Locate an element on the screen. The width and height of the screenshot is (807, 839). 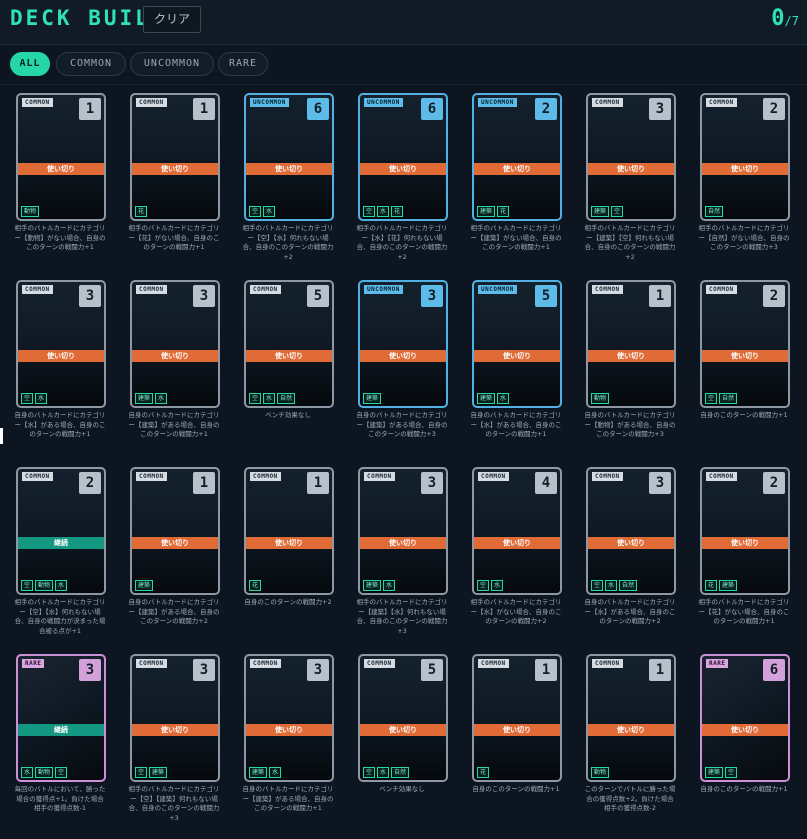
category-tags: 花建築 is located at coordinates (722, 581).